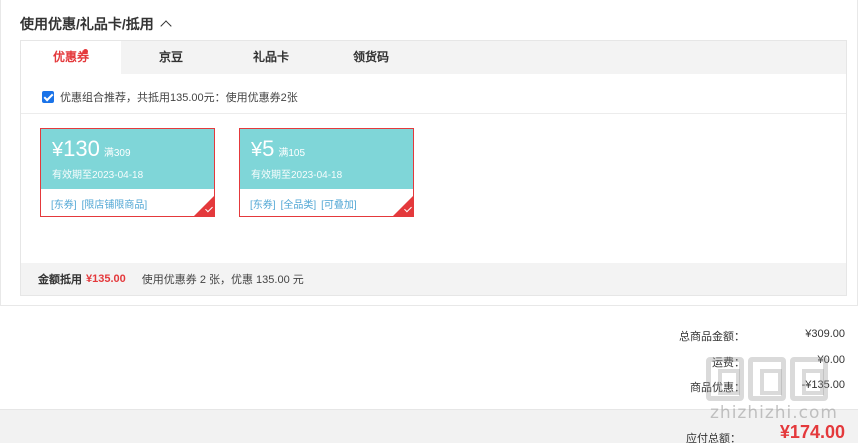 The image size is (858, 443). What do you see at coordinates (433, 58) in the screenshot?
I see `tab-bar: 优惠券 京豆 礼品卡 领货码` at bounding box center [433, 58].